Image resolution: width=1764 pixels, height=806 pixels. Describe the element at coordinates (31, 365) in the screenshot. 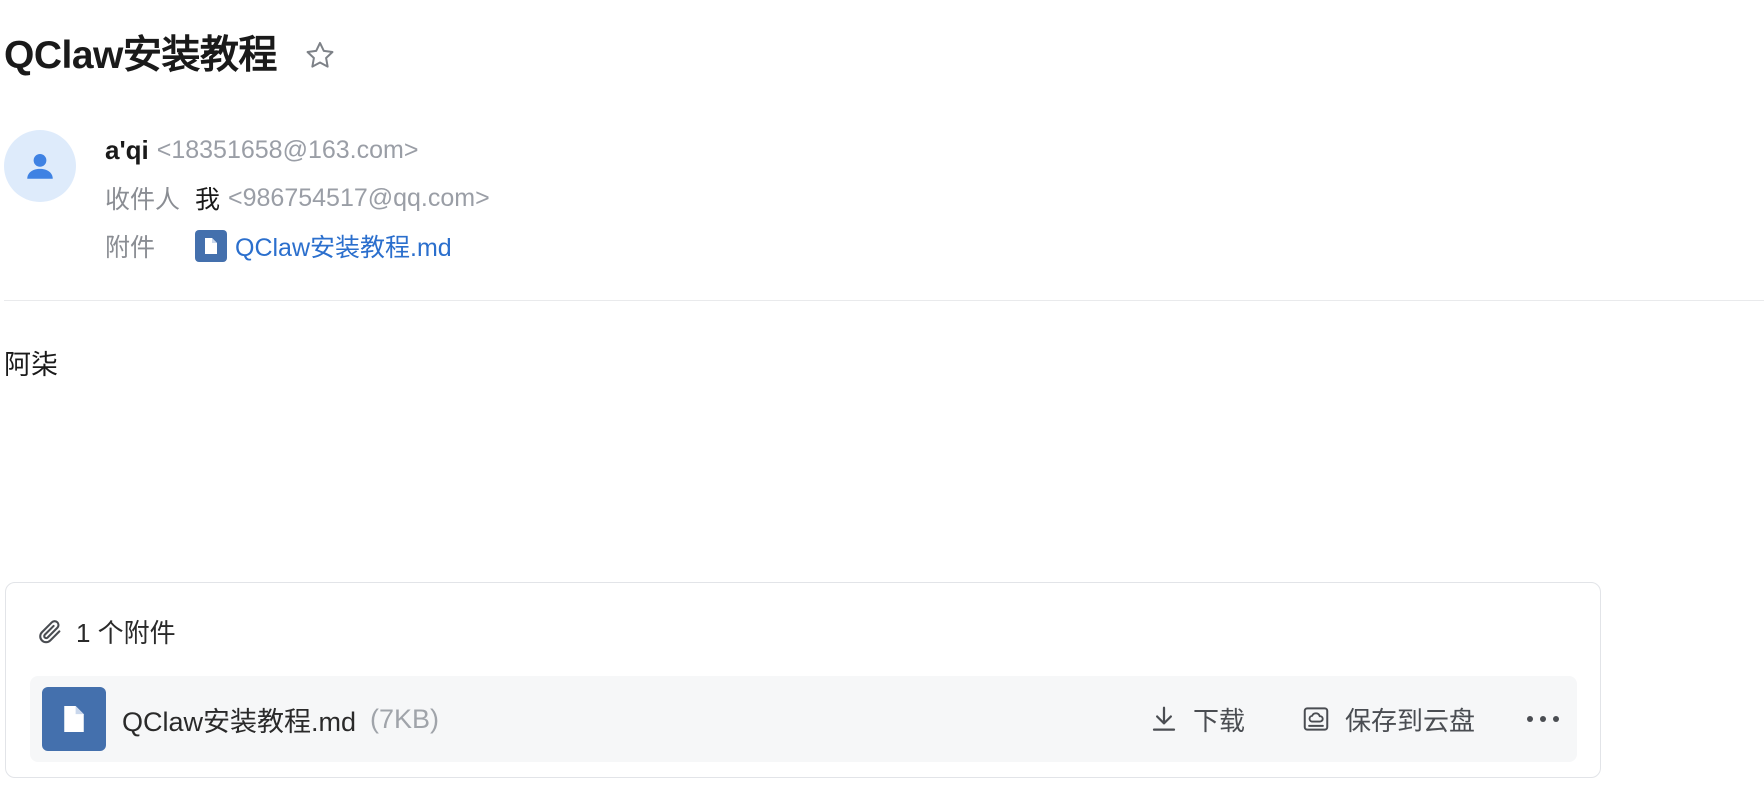

I see `email-body: 阿柒` at that location.